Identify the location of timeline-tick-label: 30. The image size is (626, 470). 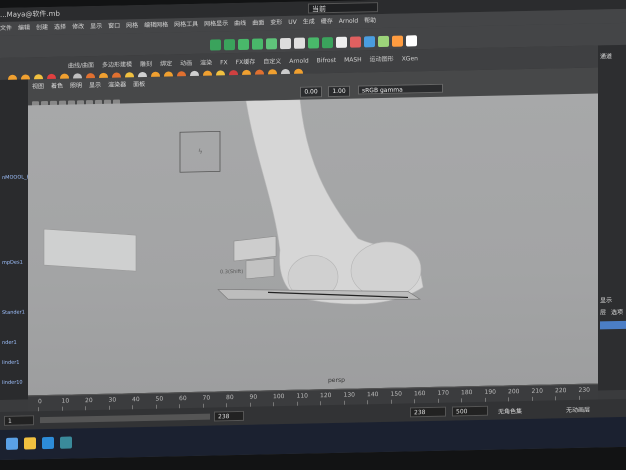
(112, 400).